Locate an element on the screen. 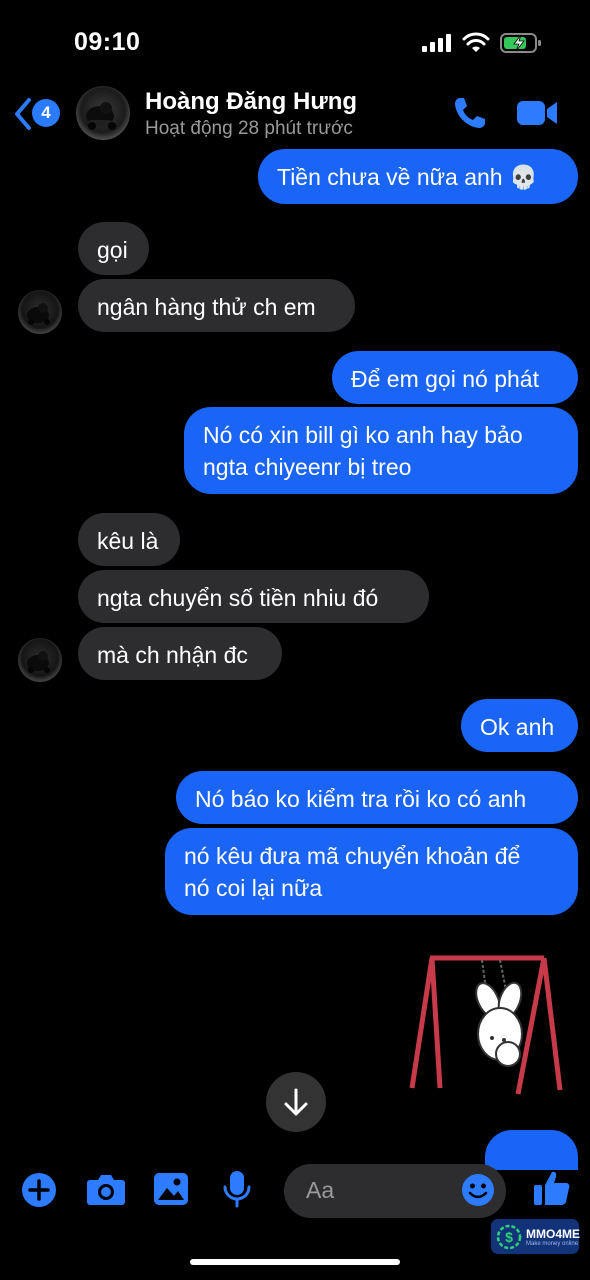 The image size is (590, 1280). contact-avatar is located at coordinates (103, 113).